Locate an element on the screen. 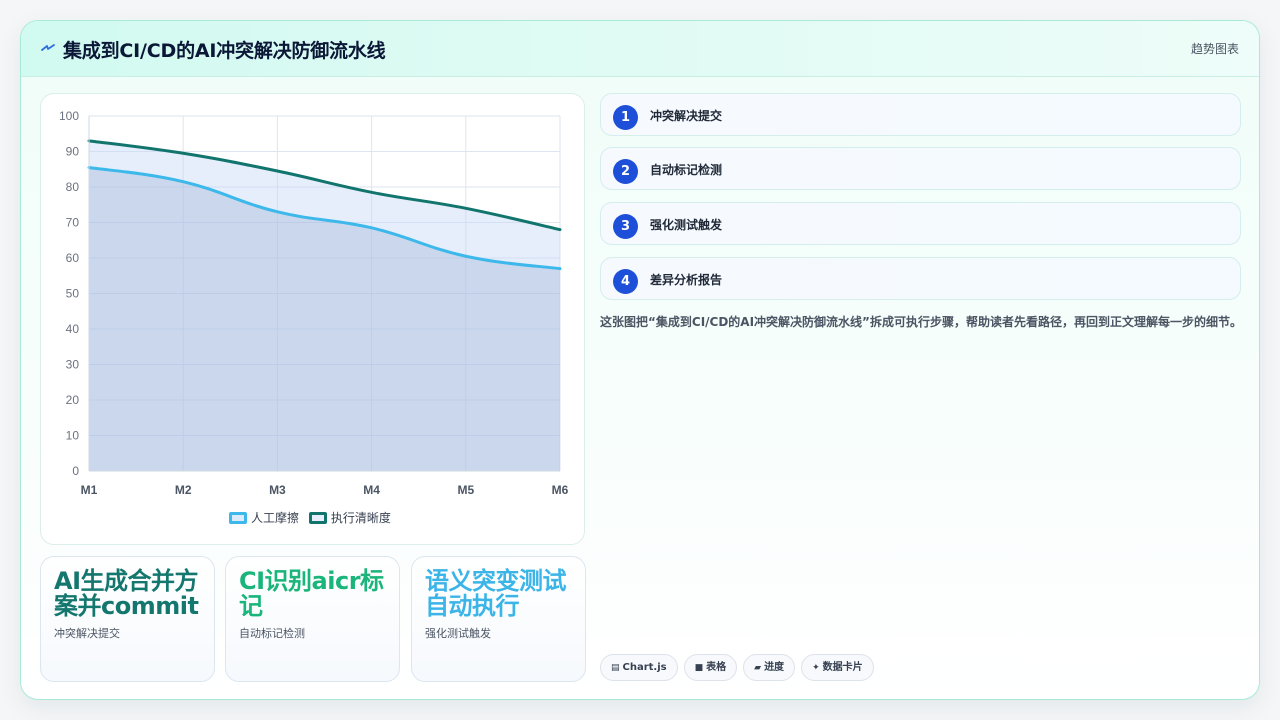 The width and height of the screenshot is (1280, 720). y-tick-label: 20 is located at coordinates (73, 400).